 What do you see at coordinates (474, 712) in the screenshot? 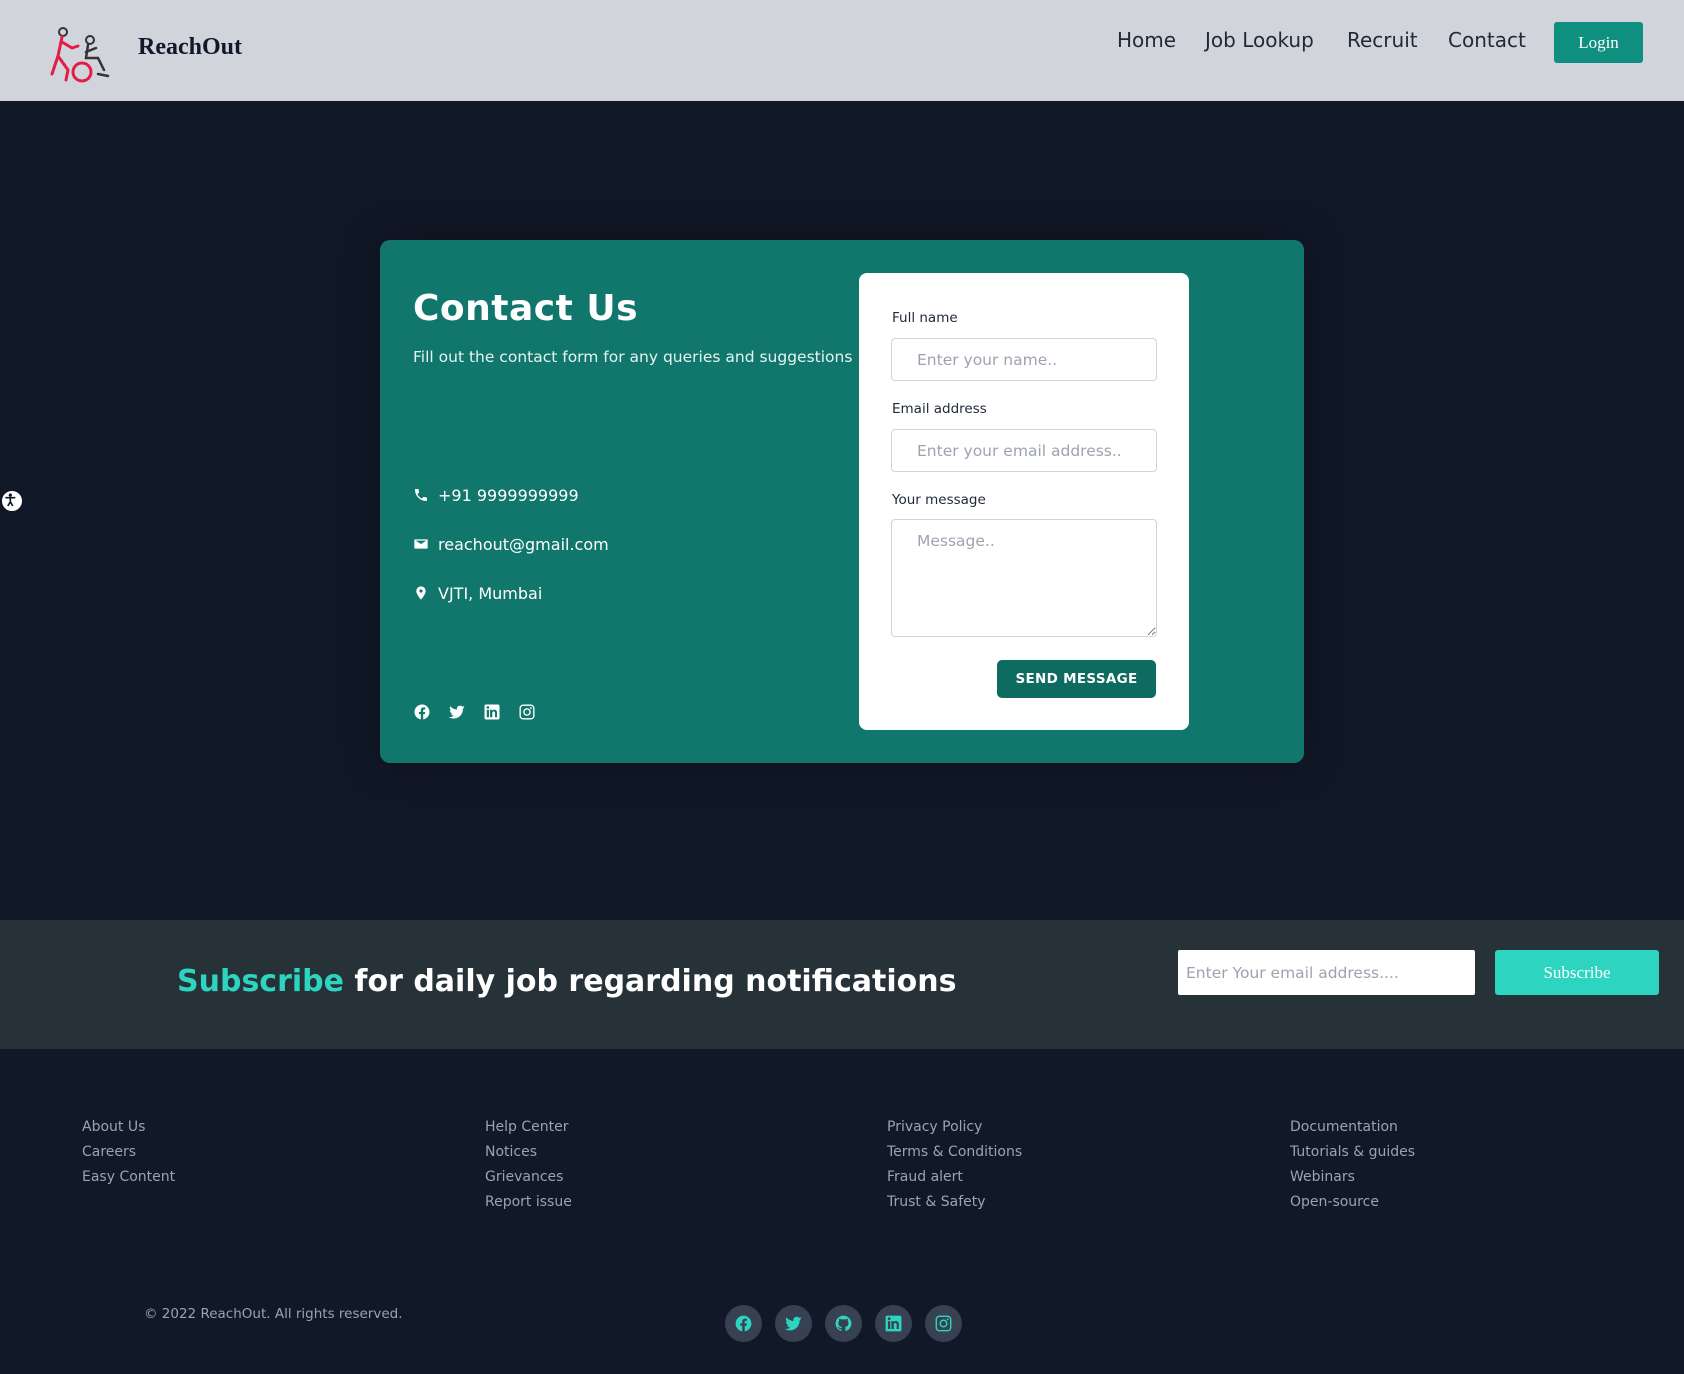
I see `contact-socials` at bounding box center [474, 712].